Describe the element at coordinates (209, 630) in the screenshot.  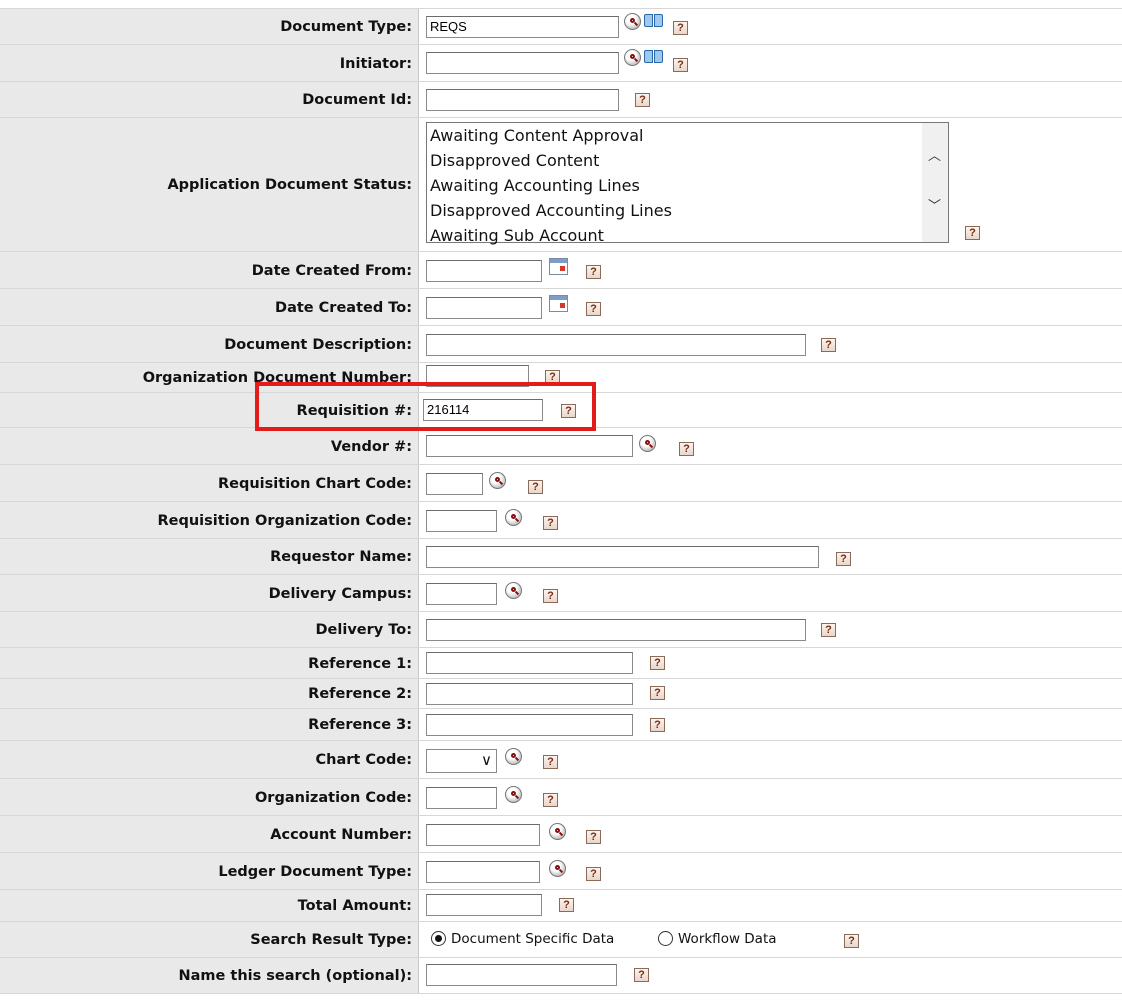
I see `delivery-to-label: Delivery To:` at that location.